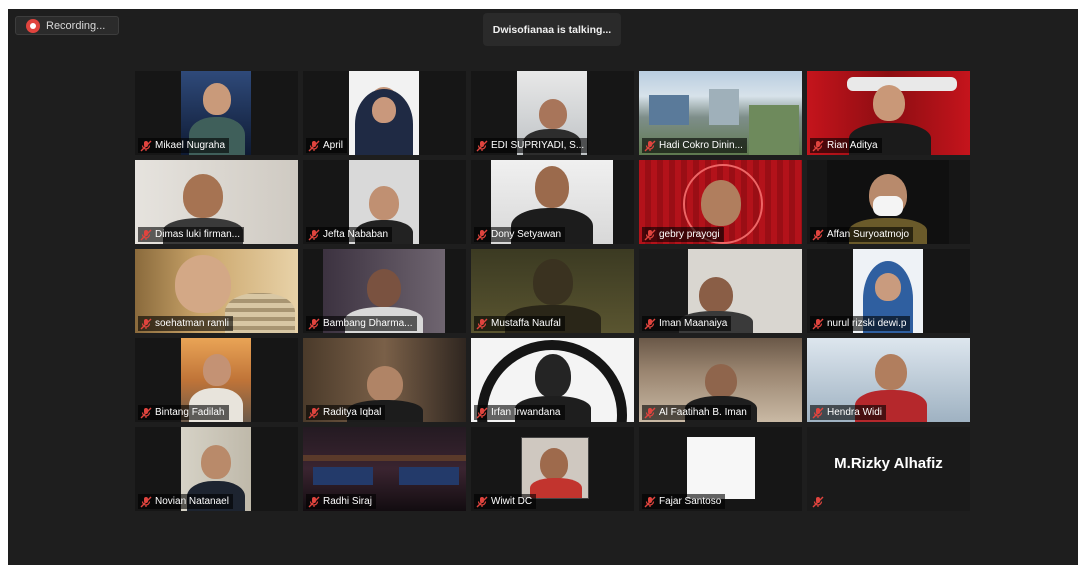  I want to click on participant-tile: Jefta Nababan, so click(384, 202).